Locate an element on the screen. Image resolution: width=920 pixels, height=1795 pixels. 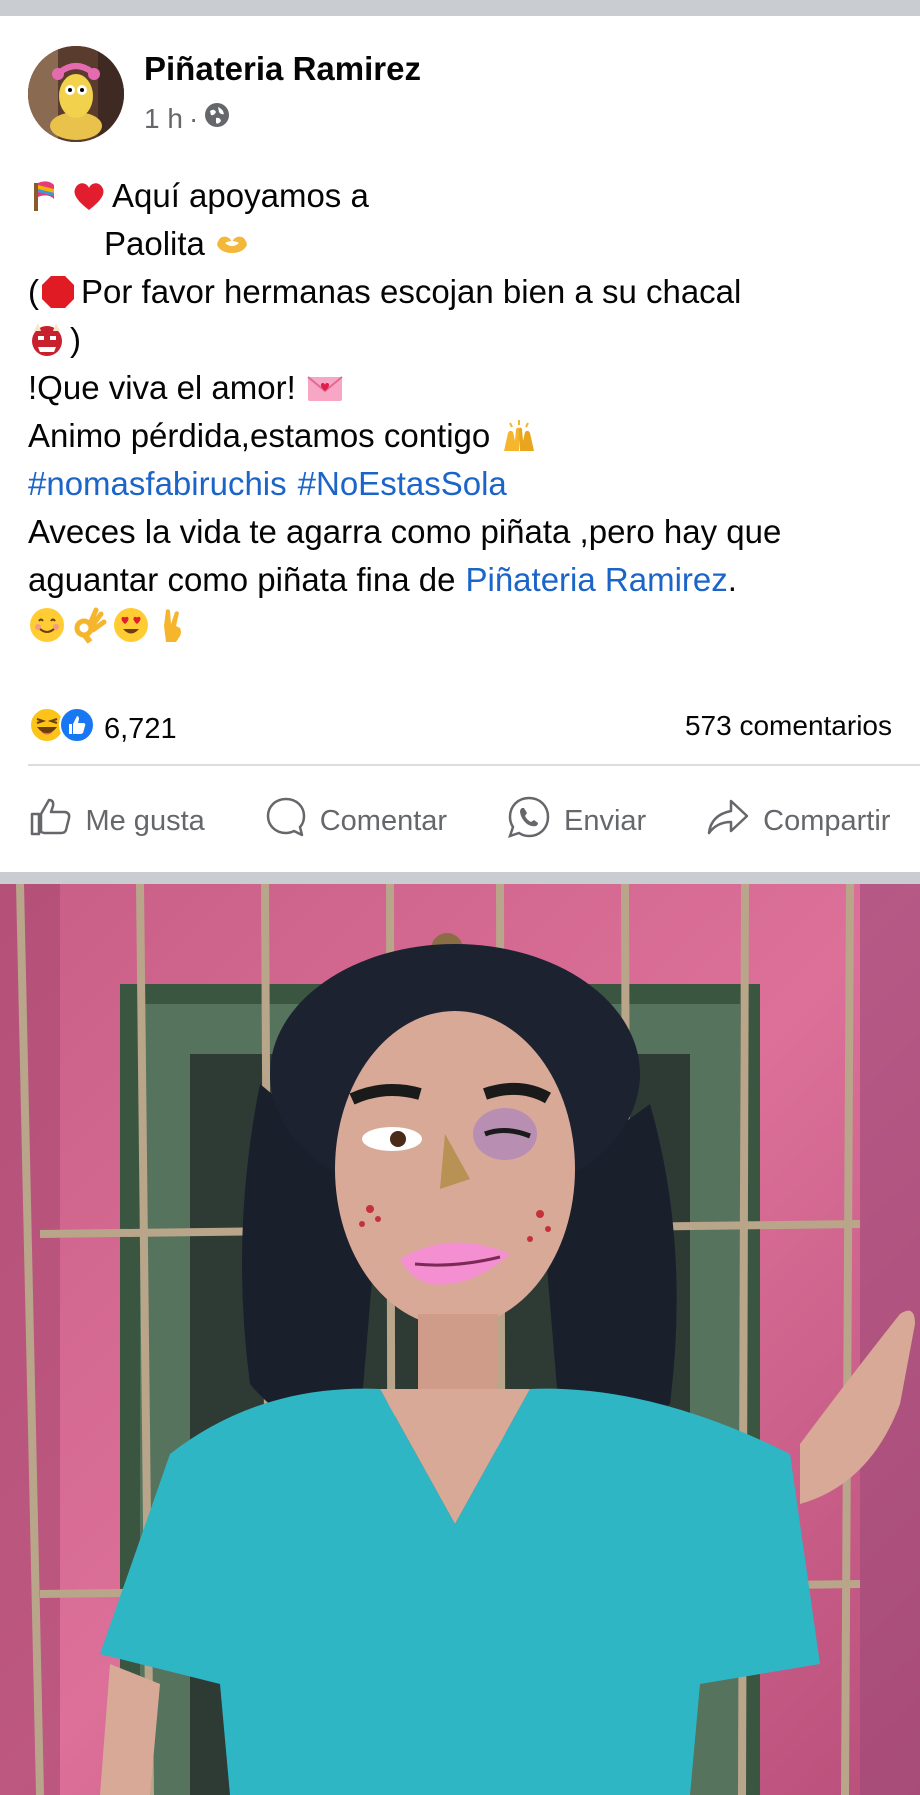
comment-label: Comentar is located at coordinates (383, 820).